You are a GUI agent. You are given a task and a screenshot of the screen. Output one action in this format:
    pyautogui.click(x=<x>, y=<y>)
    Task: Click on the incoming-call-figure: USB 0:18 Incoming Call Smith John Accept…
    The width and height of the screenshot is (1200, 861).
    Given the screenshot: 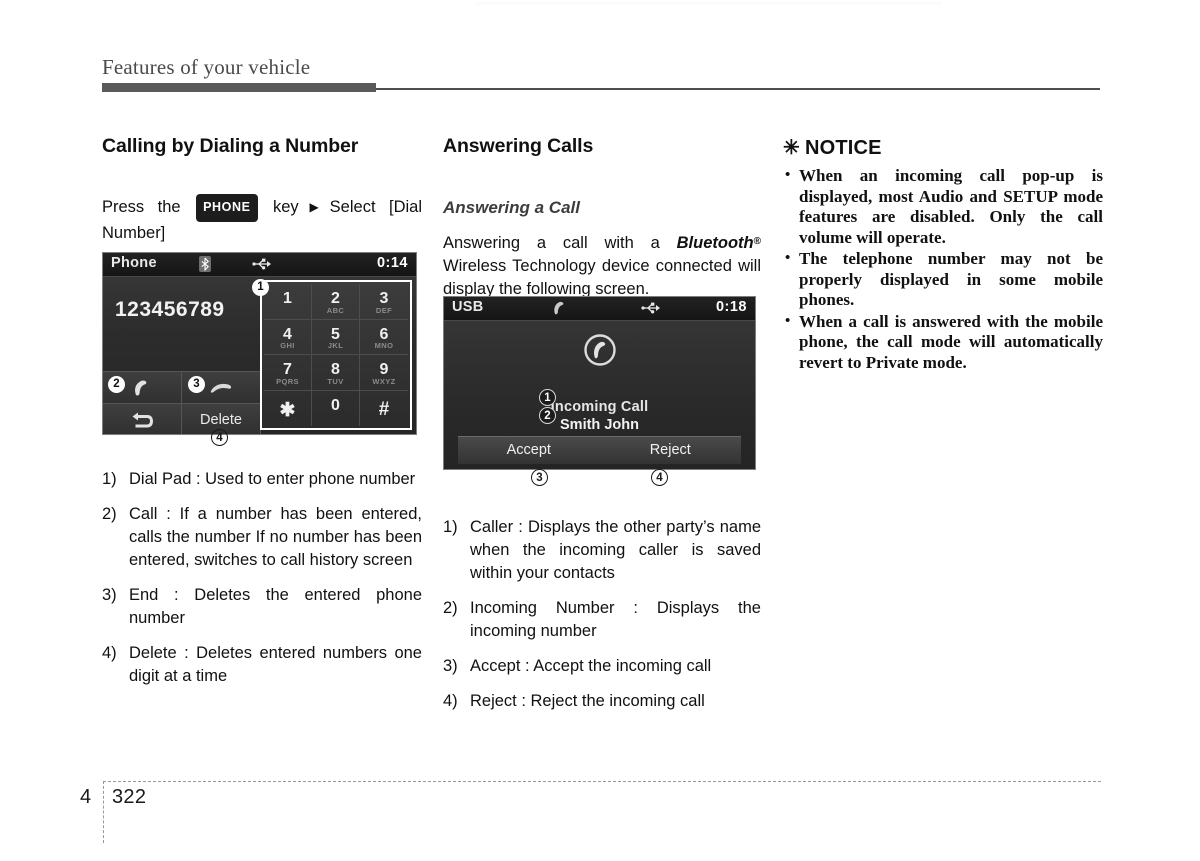 What is the action you would take?
    pyautogui.click(x=599, y=391)
    